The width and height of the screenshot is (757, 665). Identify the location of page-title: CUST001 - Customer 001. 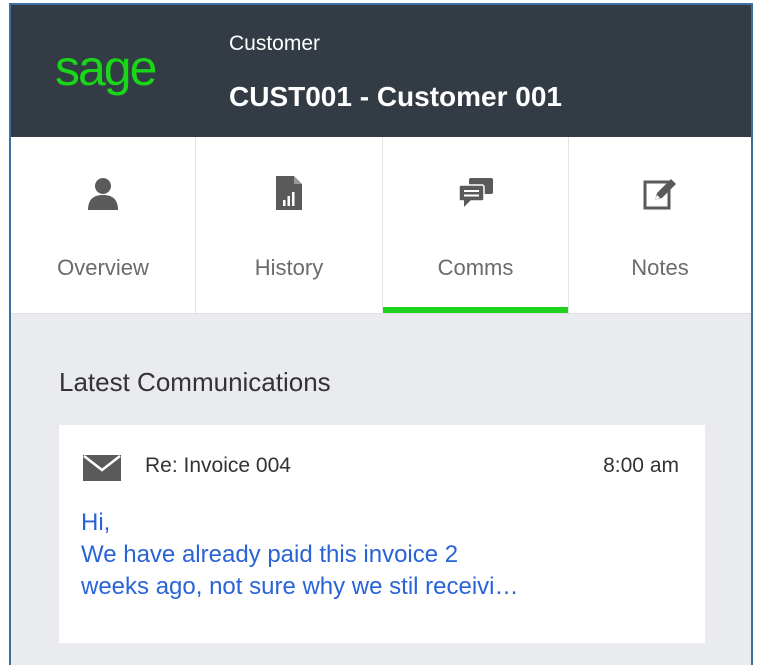
(396, 96).